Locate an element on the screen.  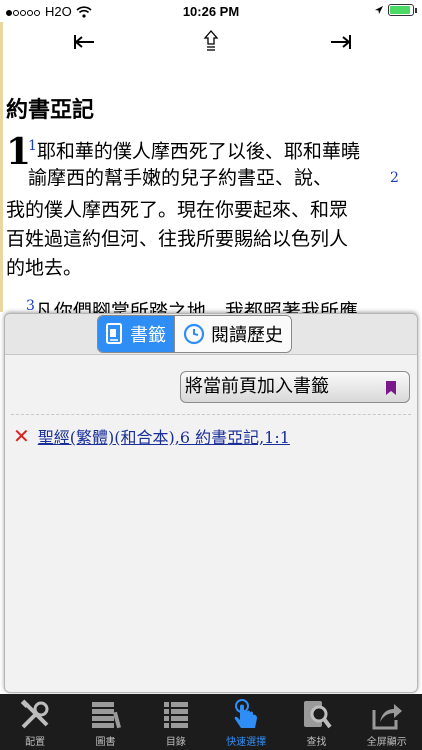
toolbar-label: 快速選擇 is located at coordinates (246, 742).